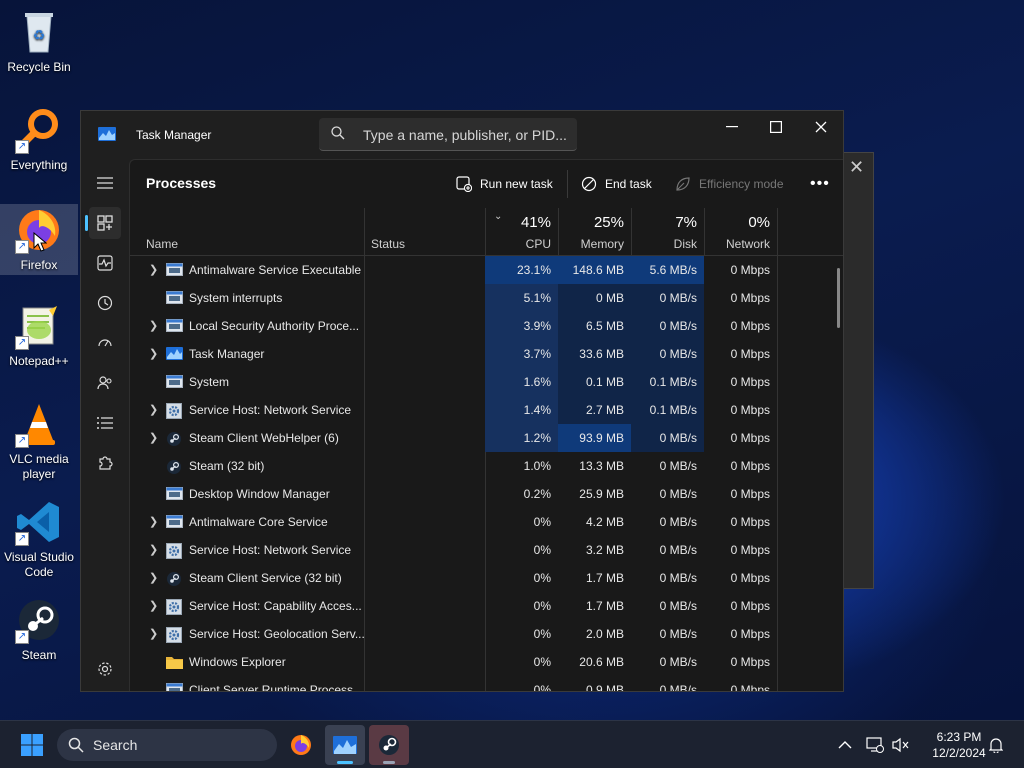 The height and width of the screenshot is (768, 1024). I want to click on taskmanager-icon, so click(174, 355).